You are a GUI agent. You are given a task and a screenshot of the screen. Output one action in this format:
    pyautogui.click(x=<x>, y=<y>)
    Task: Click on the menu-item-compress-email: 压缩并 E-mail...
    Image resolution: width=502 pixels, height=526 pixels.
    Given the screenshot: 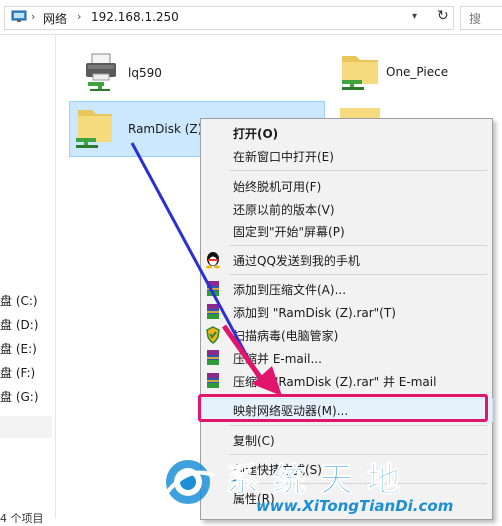 What is the action you would take?
    pyautogui.click(x=346, y=358)
    